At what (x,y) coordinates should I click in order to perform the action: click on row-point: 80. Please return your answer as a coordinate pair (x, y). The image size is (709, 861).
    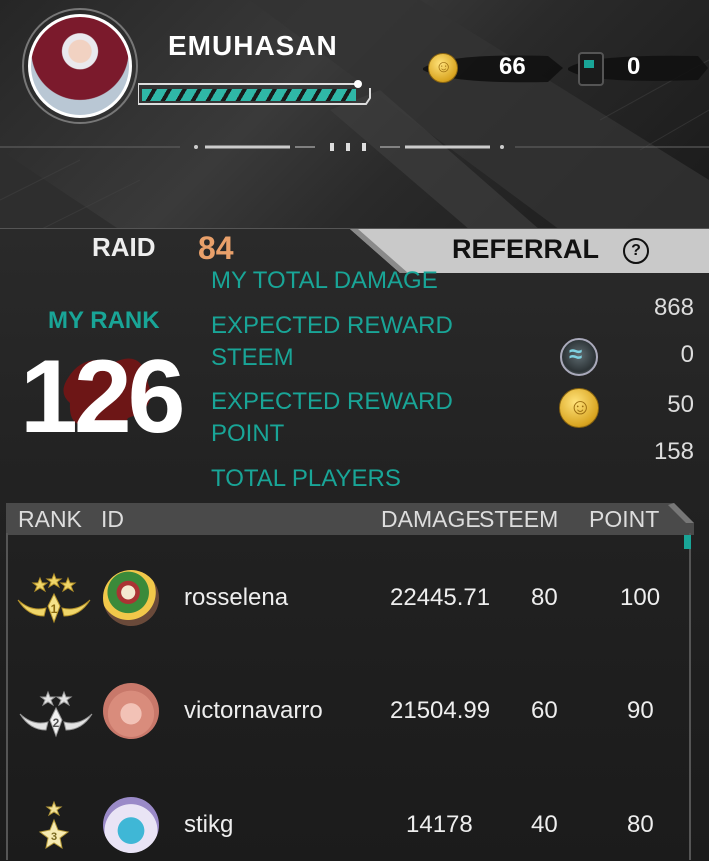
    Looking at the image, I should click on (640, 824).